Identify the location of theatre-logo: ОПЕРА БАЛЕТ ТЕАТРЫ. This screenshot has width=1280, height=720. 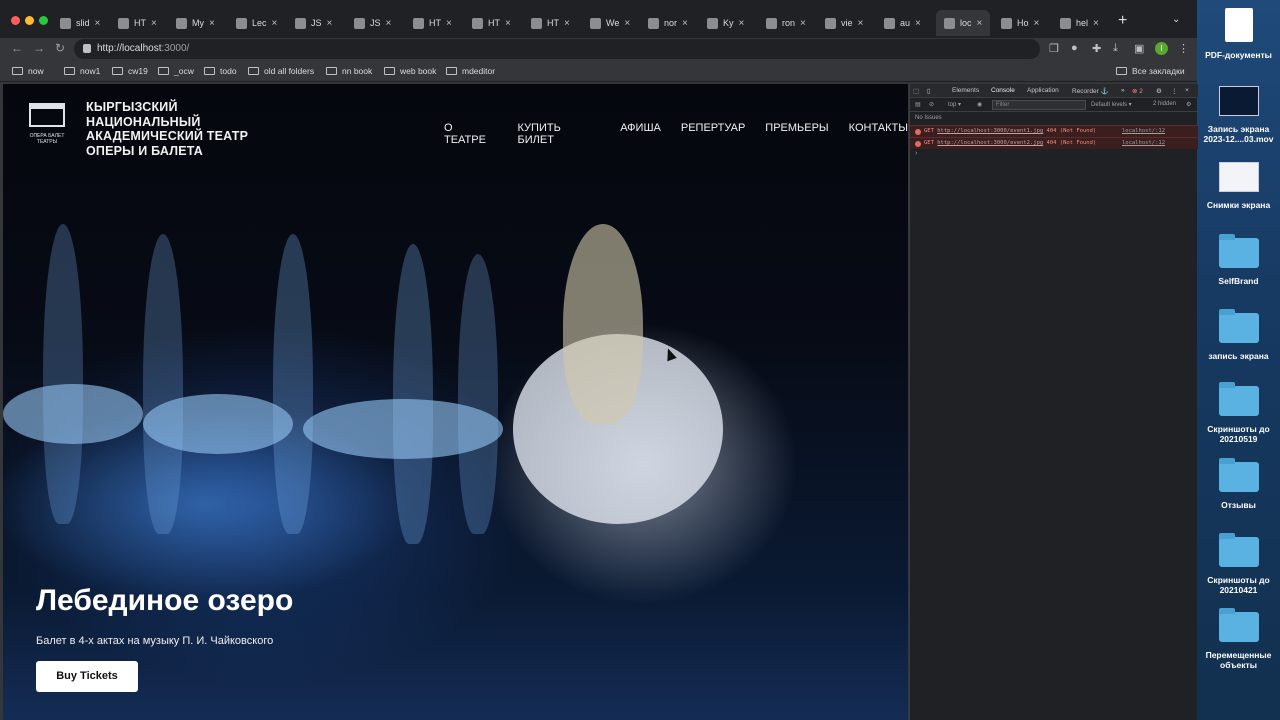
(47, 128).